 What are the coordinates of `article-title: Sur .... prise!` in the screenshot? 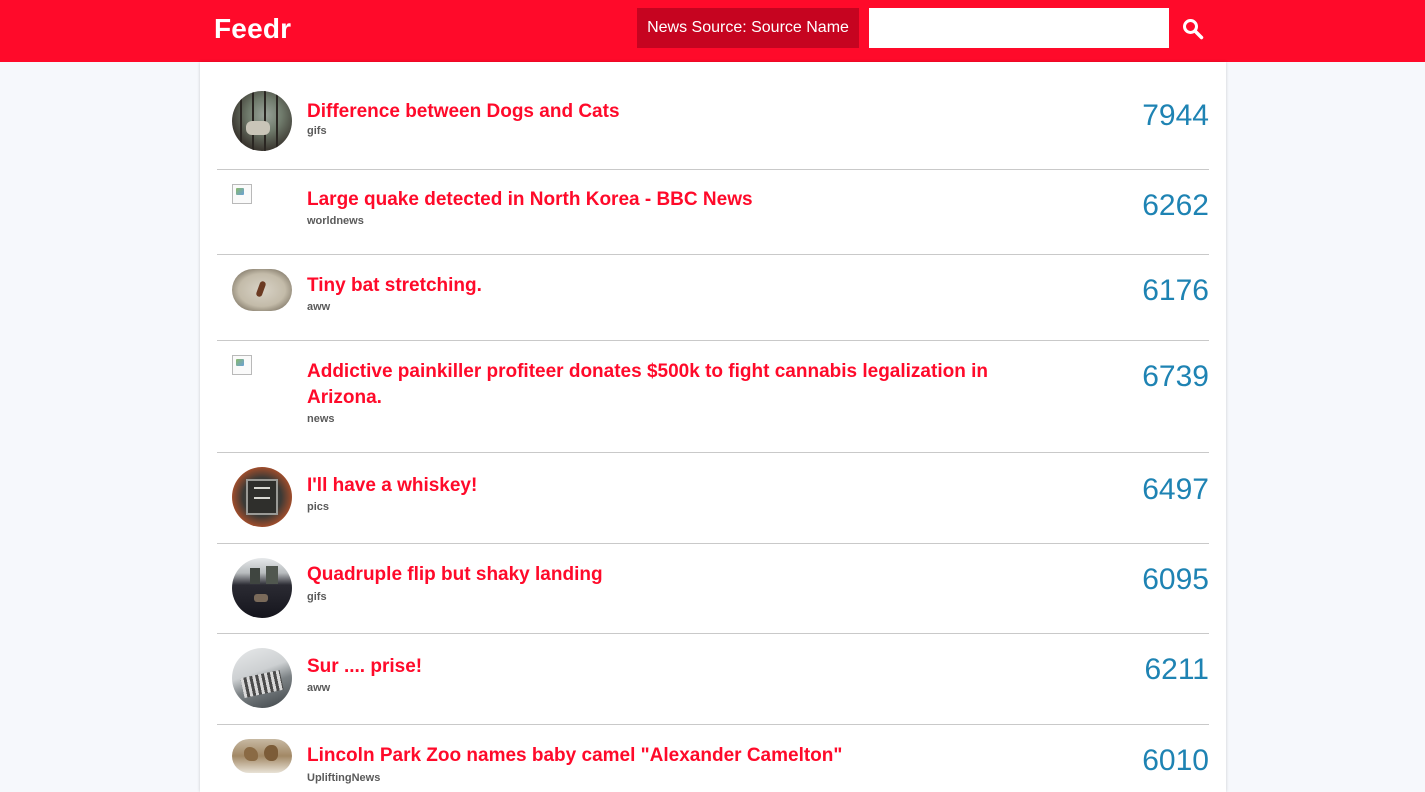 It's located at (652, 667).